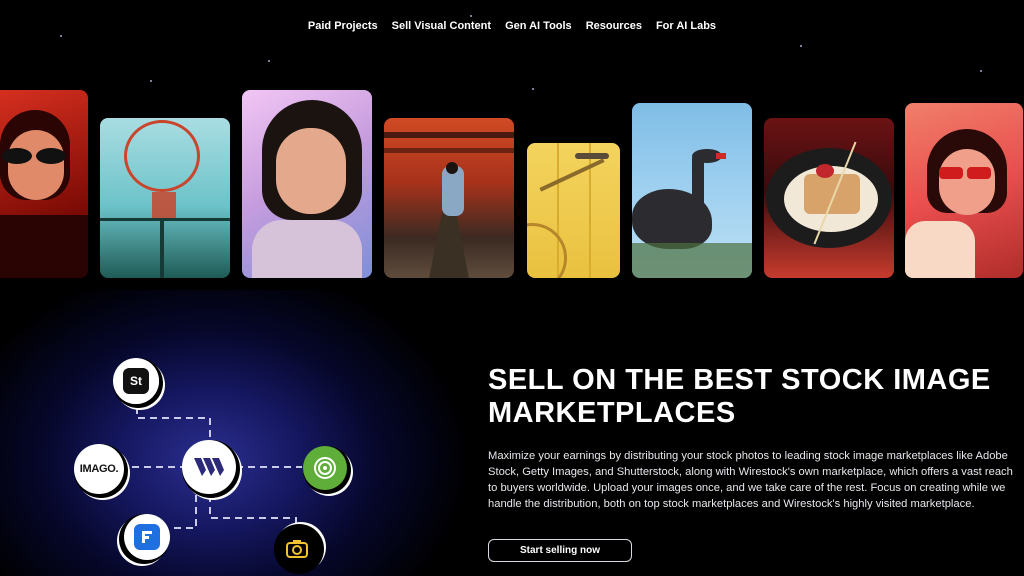  What do you see at coordinates (612, 413) in the screenshot?
I see `hero-headline-line2: MARKETPLACES` at bounding box center [612, 413].